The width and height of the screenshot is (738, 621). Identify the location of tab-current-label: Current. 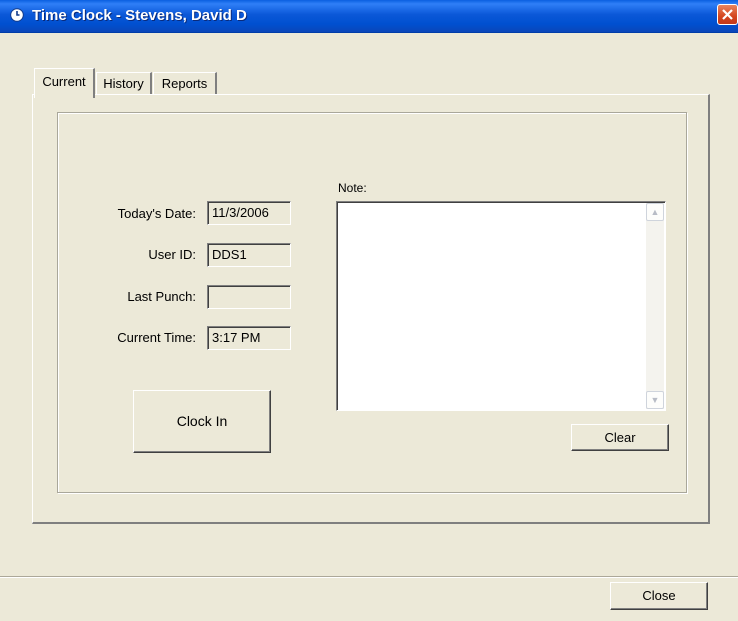
(64, 81).